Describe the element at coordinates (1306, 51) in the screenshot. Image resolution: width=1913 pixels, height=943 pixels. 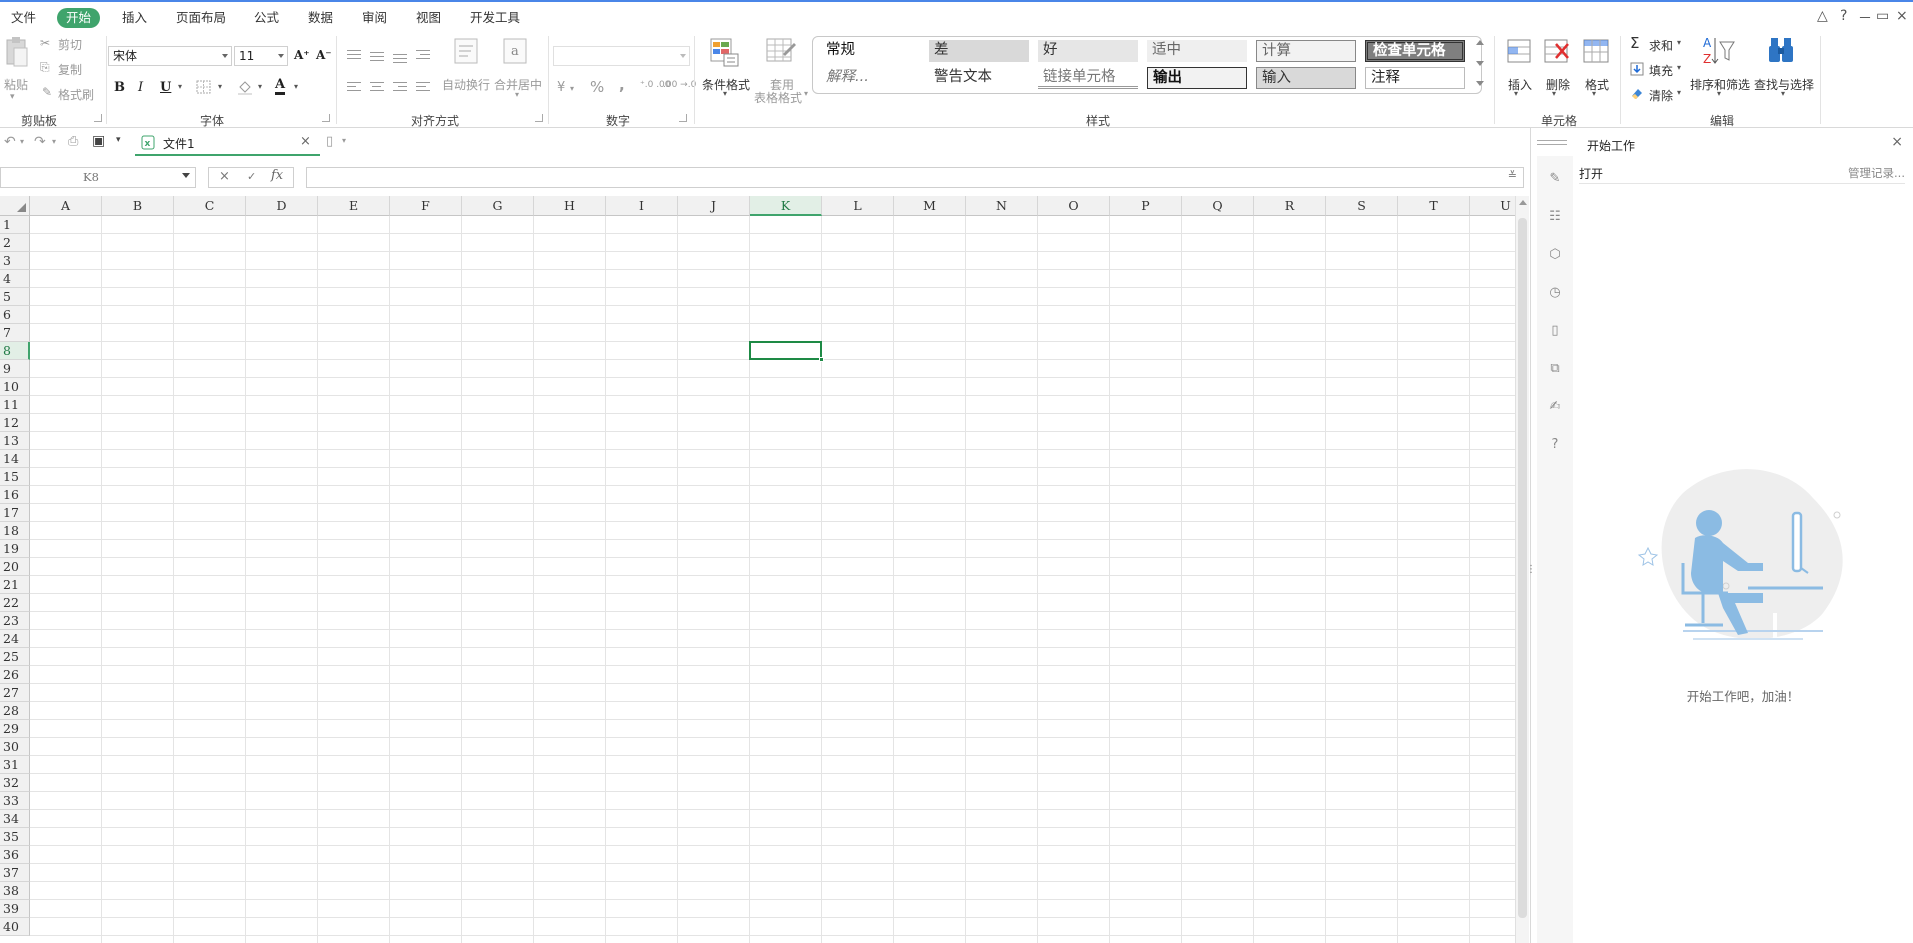
I see `style-calculation: 计算` at that location.